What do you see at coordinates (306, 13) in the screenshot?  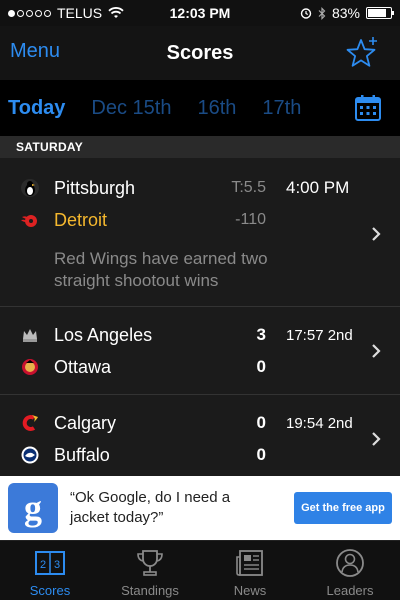 I see `alarm-clock-icon` at bounding box center [306, 13].